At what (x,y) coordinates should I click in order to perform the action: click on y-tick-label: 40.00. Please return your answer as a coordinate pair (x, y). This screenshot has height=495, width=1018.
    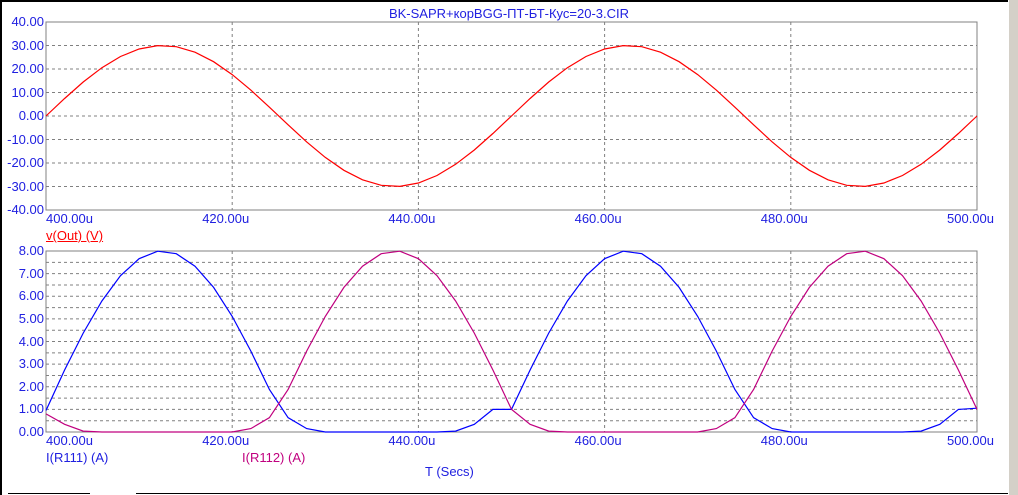
    Looking at the image, I should click on (27, 21).